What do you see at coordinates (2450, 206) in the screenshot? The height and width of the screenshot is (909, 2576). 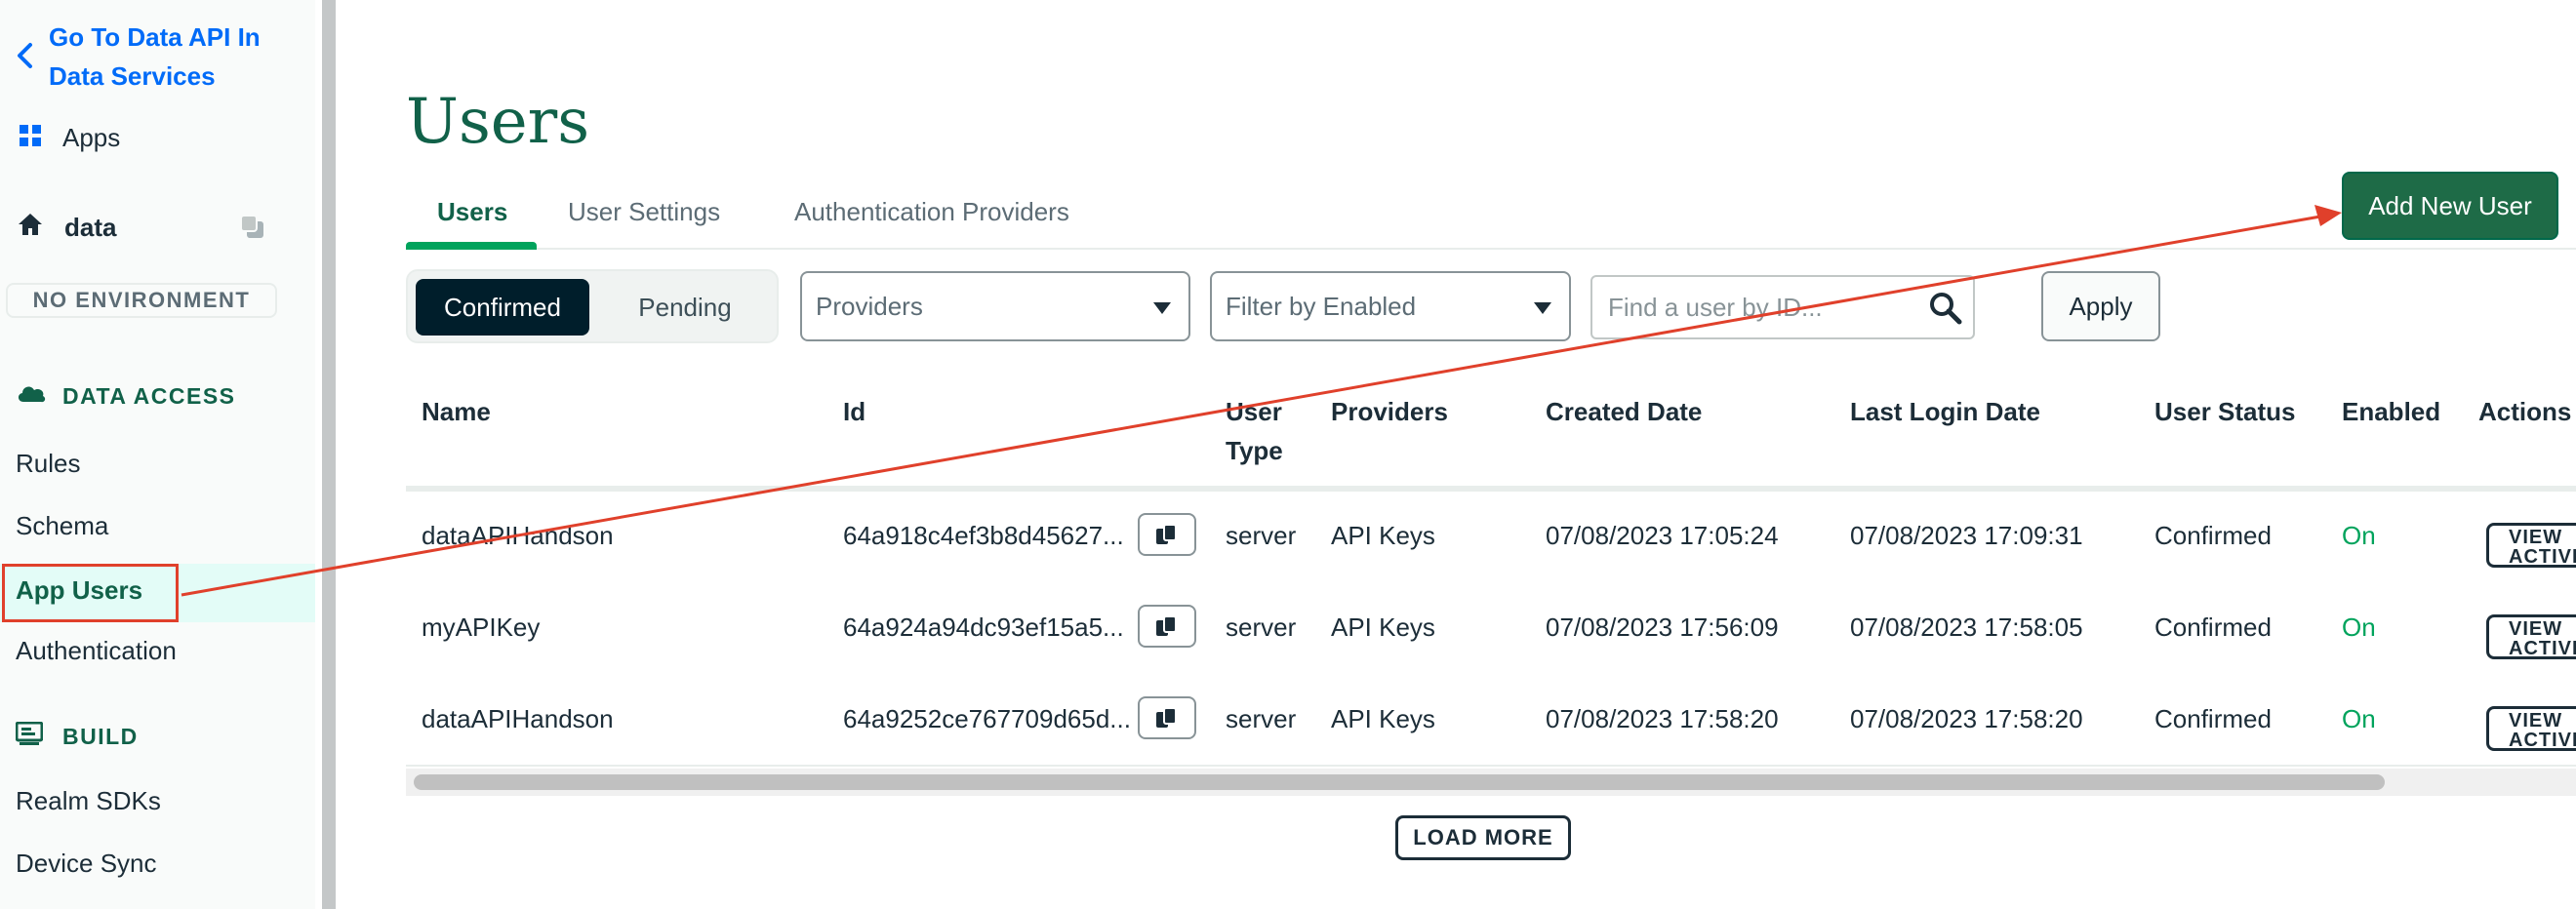 I see `add-new-user-button: Add New User` at bounding box center [2450, 206].